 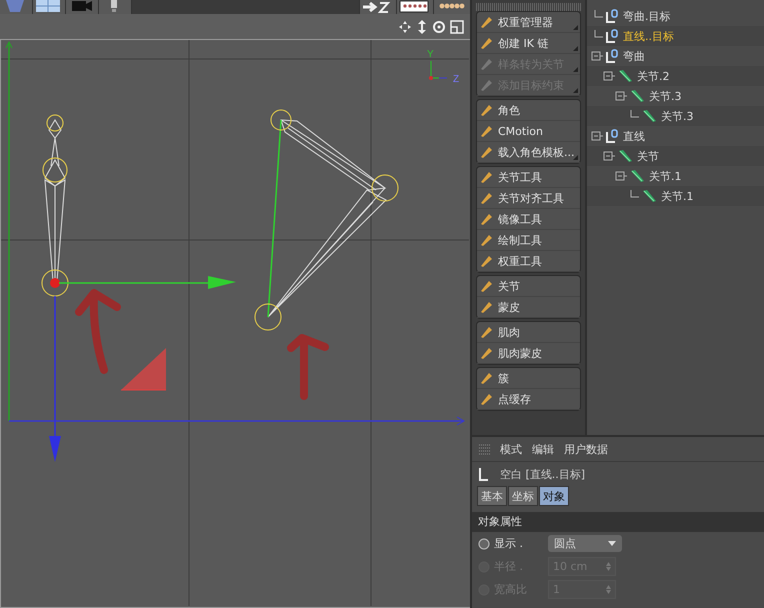 What do you see at coordinates (543, 474) in the screenshot?
I see `object-title: 空白 [直线..目标]` at bounding box center [543, 474].